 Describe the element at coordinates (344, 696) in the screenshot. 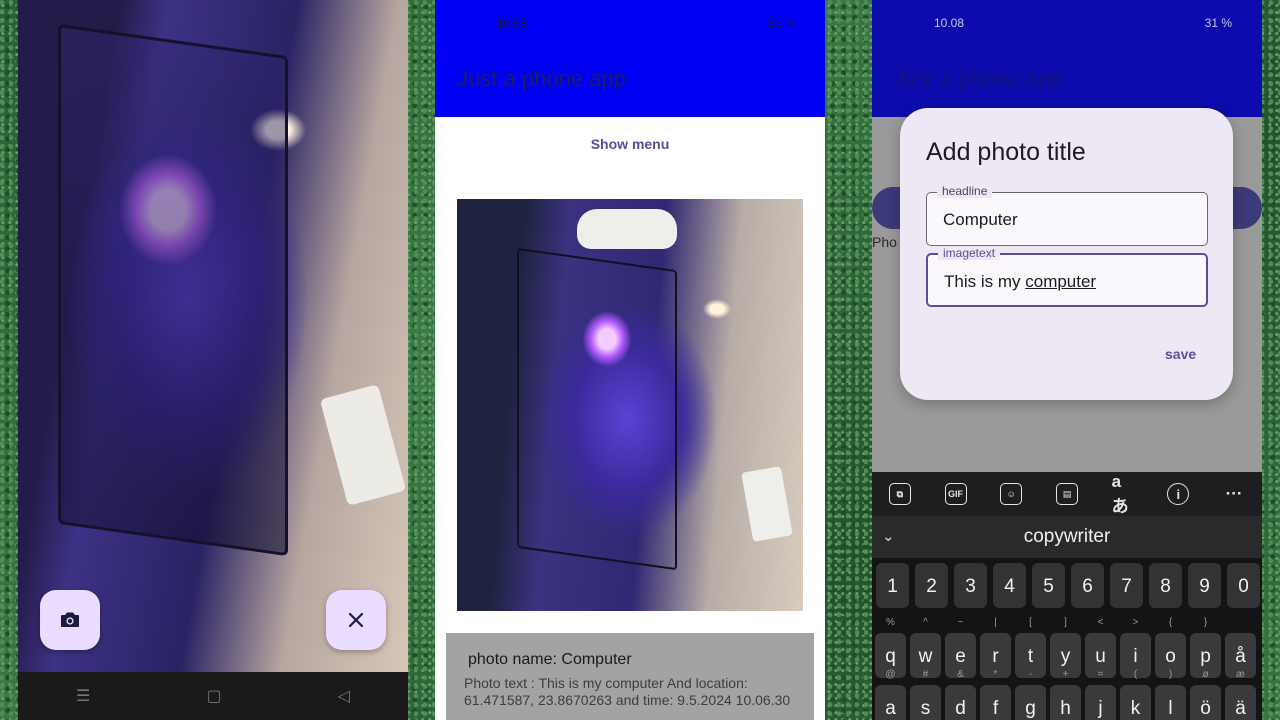

I see `back-nav-button: ◁` at that location.